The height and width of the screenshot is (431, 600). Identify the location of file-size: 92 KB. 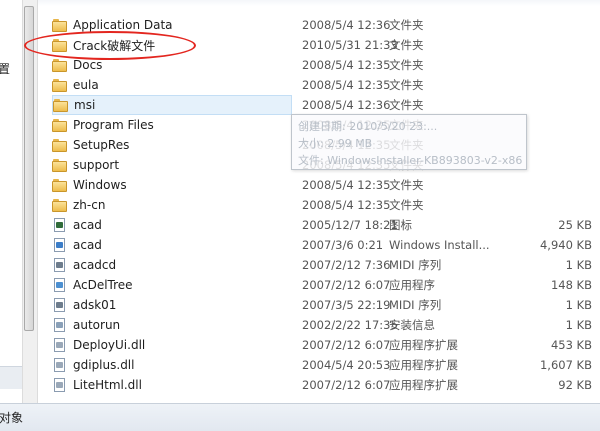
(575, 385).